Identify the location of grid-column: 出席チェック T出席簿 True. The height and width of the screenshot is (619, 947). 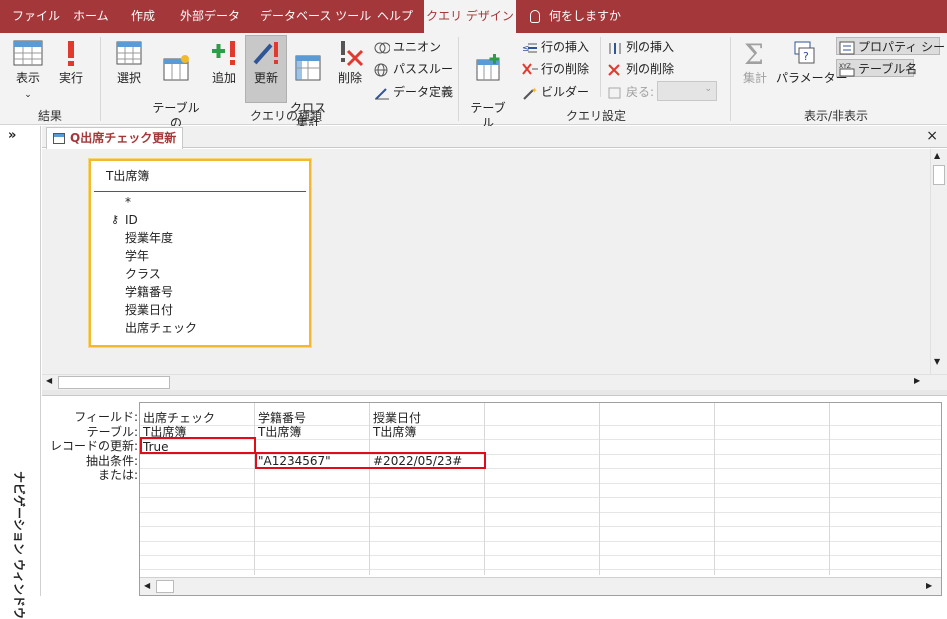
(197, 489).